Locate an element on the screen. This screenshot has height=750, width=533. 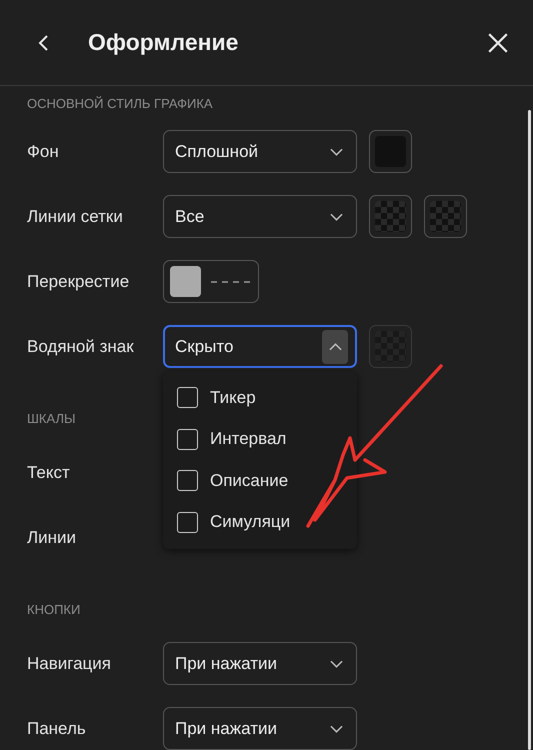
section-heading: КНОПКИ is located at coordinates (53, 610).